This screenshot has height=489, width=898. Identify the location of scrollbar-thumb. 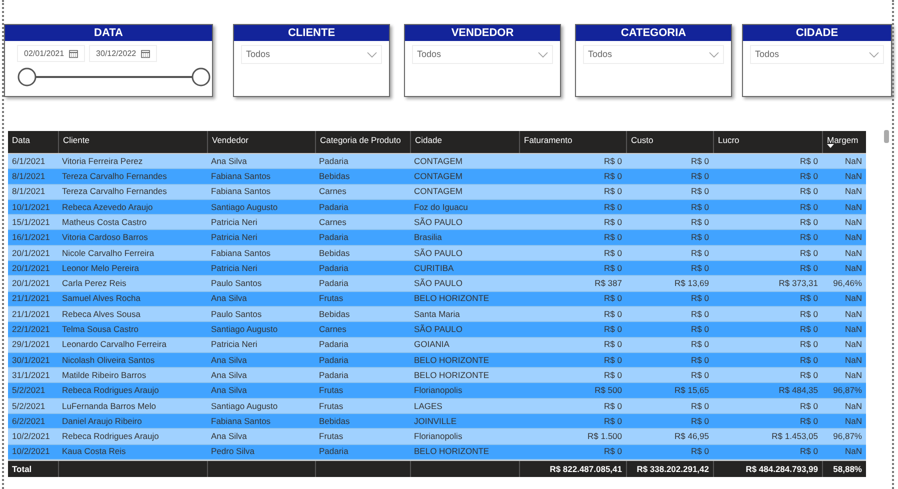
(886, 136).